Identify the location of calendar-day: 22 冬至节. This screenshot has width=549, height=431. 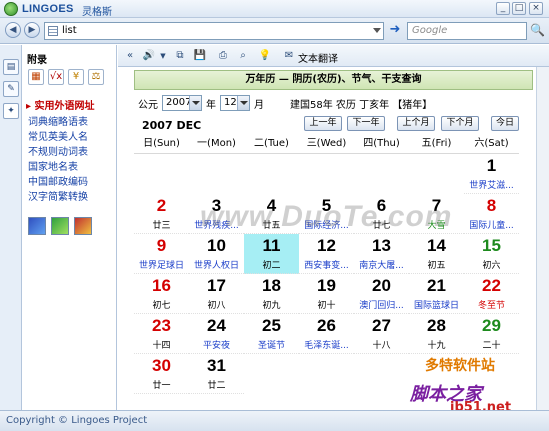
(491, 294).